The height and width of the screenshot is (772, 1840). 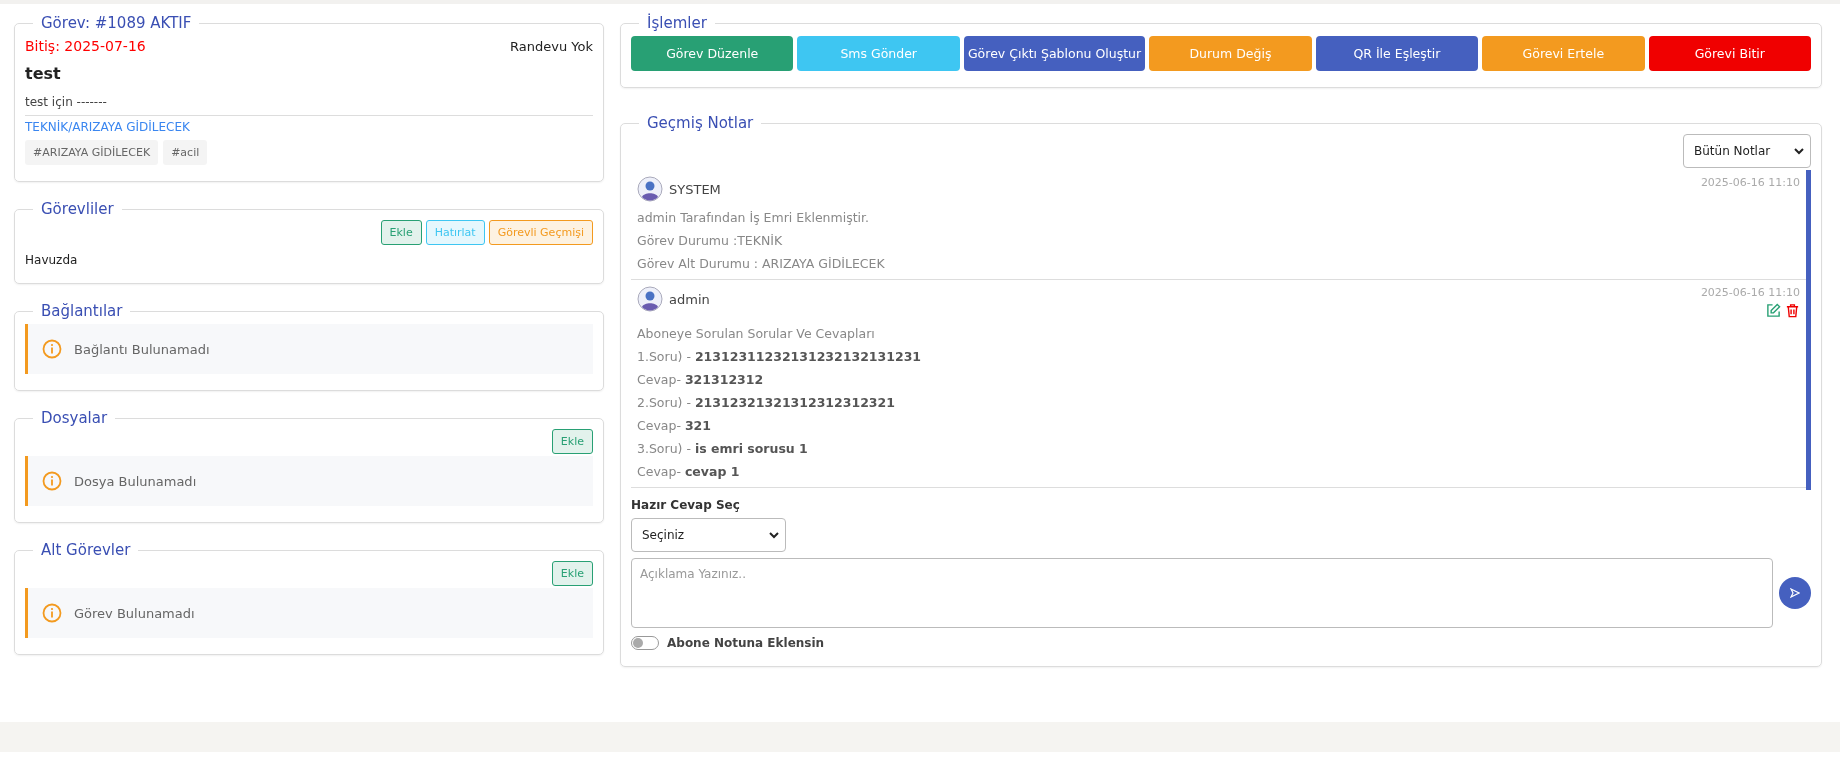 I want to click on action-button: QR İle Eşleştir, so click(x=1397, y=53).